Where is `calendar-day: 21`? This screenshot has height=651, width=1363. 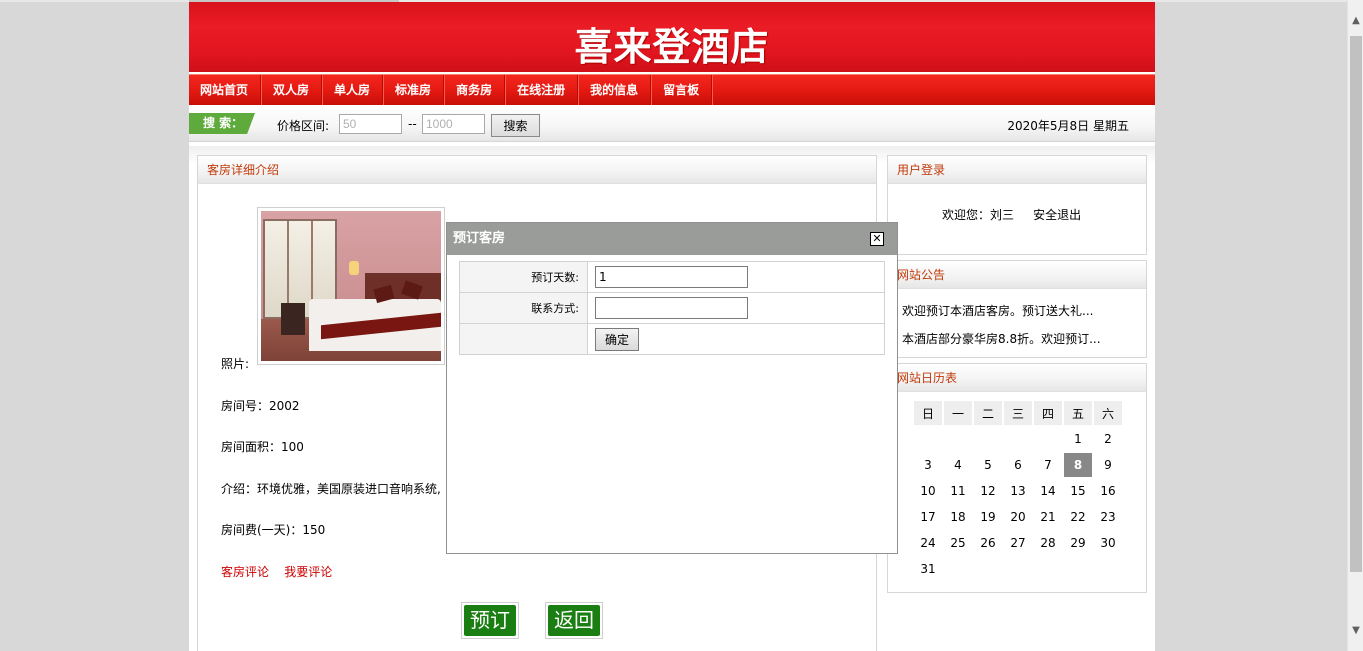 calendar-day: 21 is located at coordinates (1048, 517).